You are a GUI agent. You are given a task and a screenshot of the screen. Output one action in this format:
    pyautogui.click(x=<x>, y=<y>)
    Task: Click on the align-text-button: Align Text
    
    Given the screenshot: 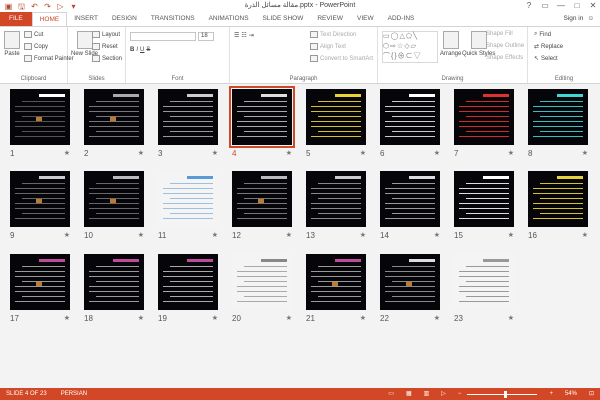 What is the action you would take?
    pyautogui.click(x=328, y=46)
    